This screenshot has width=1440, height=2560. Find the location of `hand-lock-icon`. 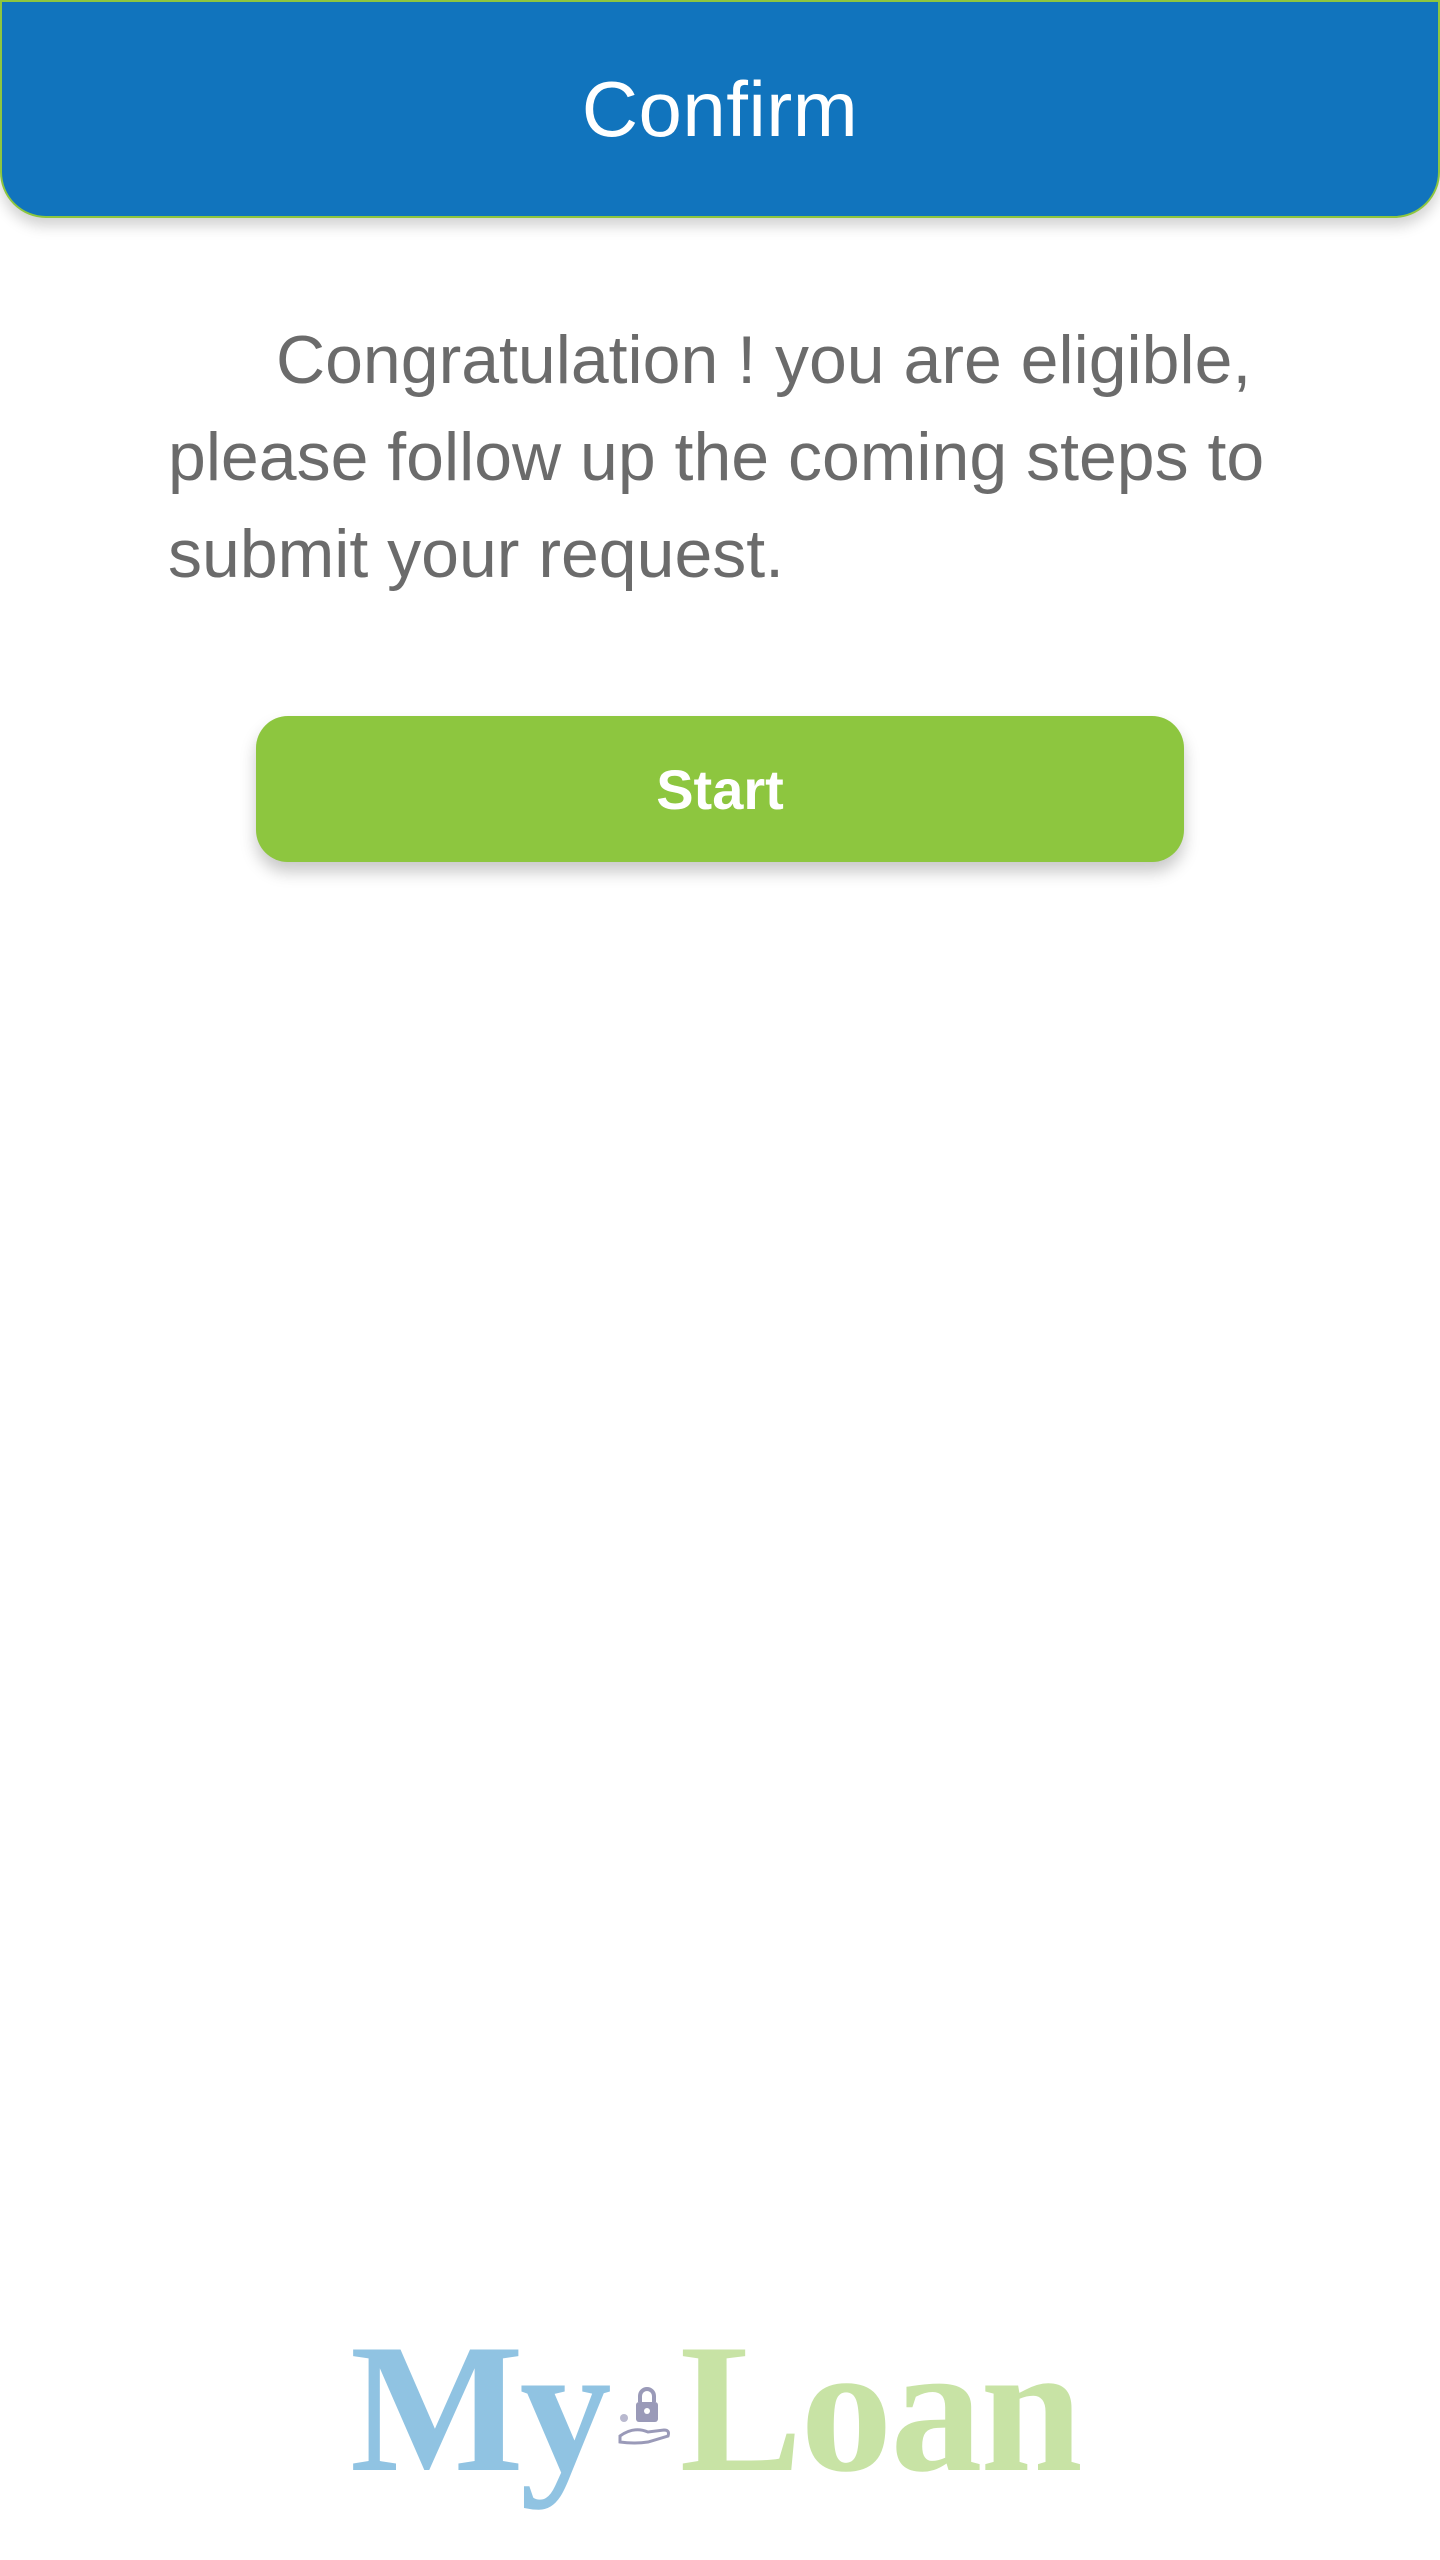

hand-lock-icon is located at coordinates (644, 2420).